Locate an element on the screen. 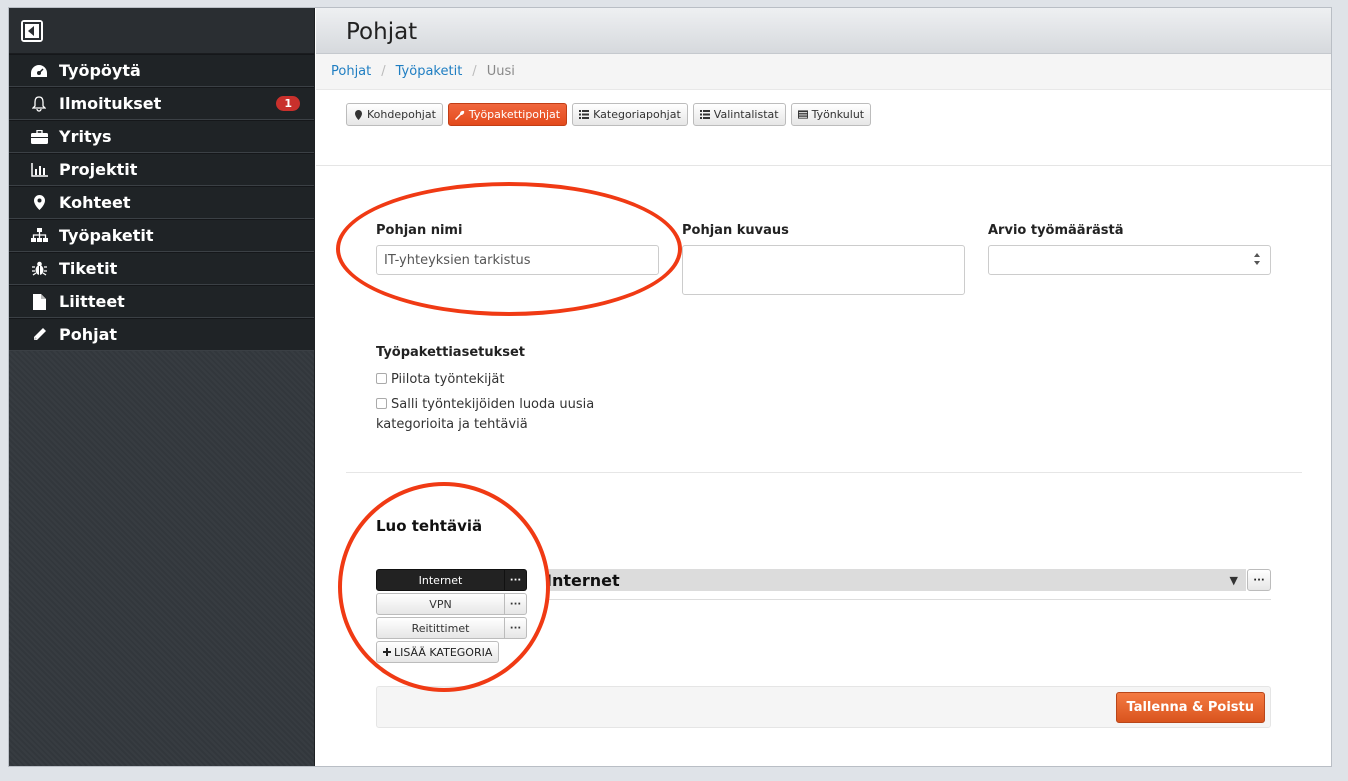 The width and height of the screenshot is (1348, 781). sidebar-item-tiketit: Tiketit is located at coordinates (161, 268).